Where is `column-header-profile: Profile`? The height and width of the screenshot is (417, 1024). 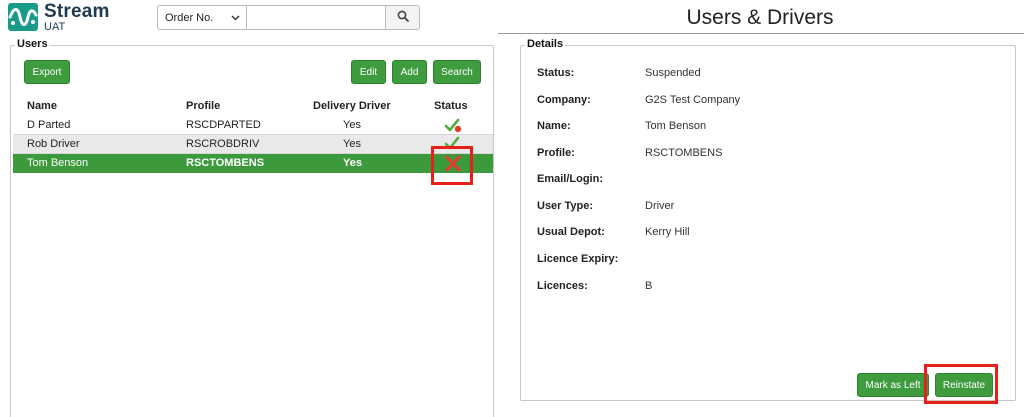
column-header-profile: Profile is located at coordinates (203, 106).